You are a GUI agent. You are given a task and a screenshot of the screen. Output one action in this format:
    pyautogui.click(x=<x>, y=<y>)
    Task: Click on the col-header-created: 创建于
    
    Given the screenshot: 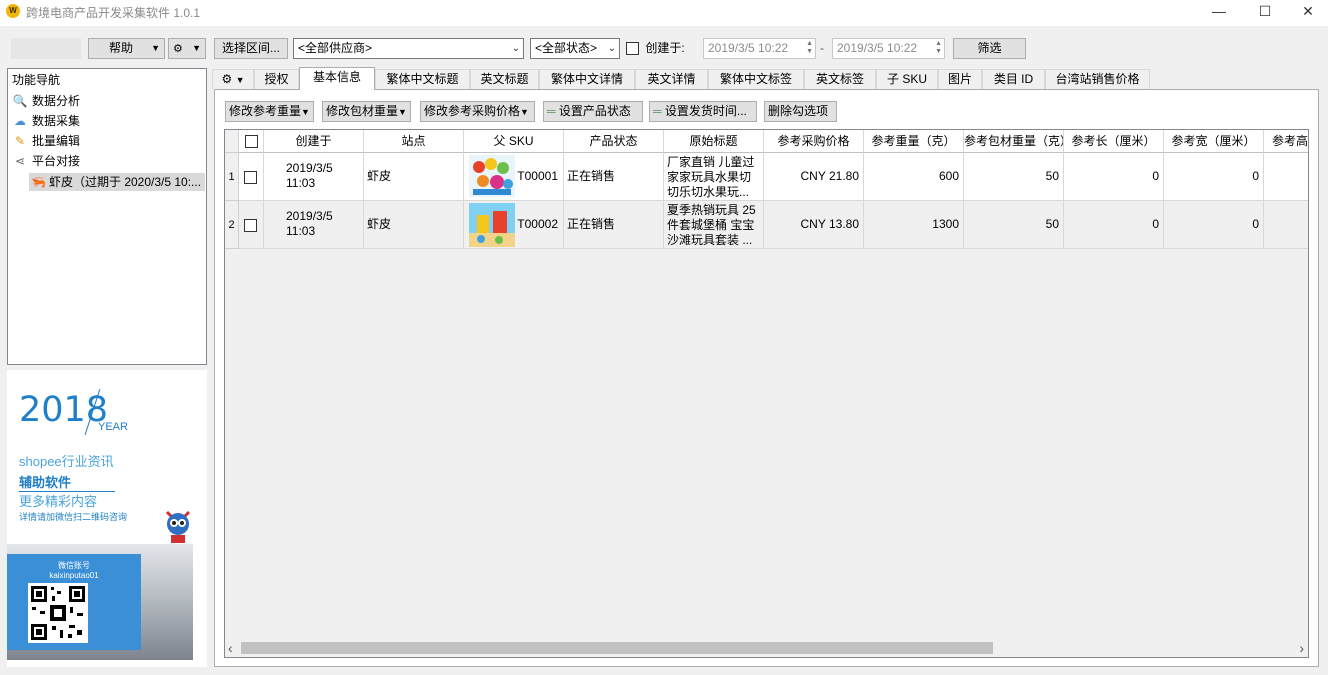 What is the action you would take?
    pyautogui.click(x=314, y=141)
    